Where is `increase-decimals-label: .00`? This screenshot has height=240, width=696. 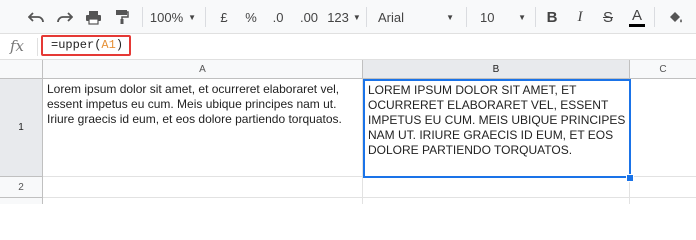
increase-decimals-label: .00 is located at coordinates (309, 17).